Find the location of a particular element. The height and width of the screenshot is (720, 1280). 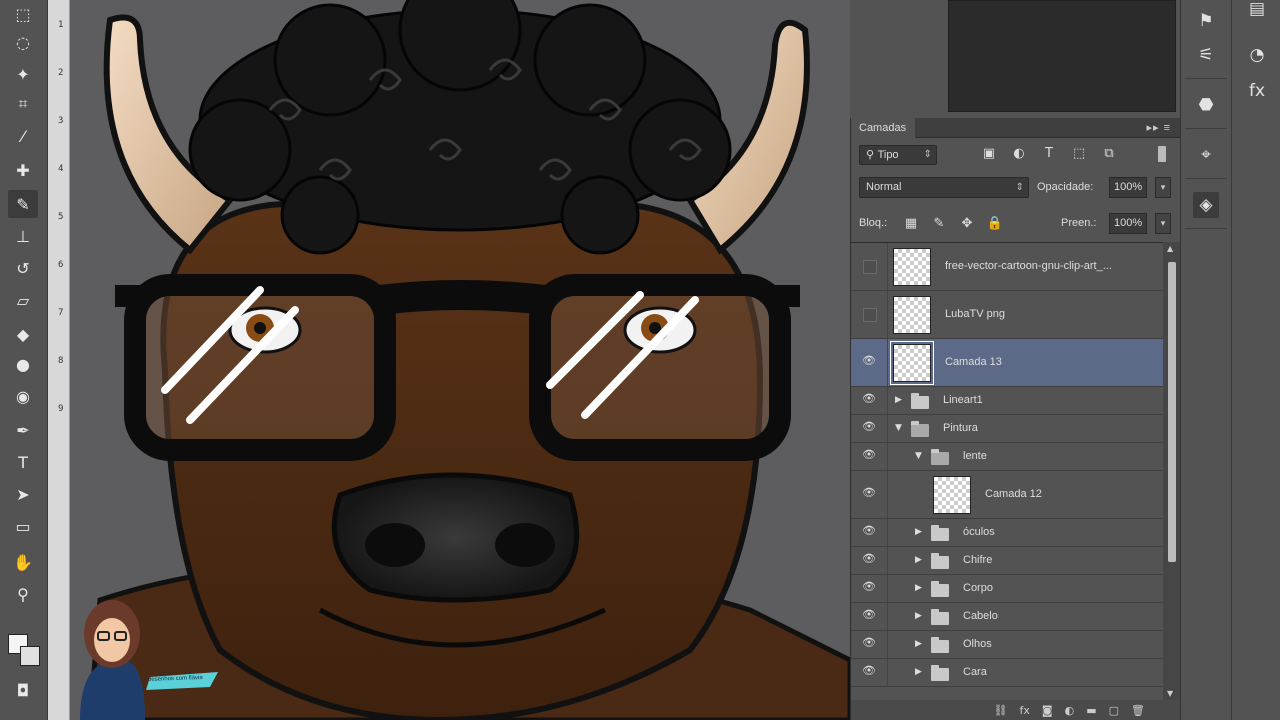

blend-mode-select: Normal is located at coordinates (944, 187).